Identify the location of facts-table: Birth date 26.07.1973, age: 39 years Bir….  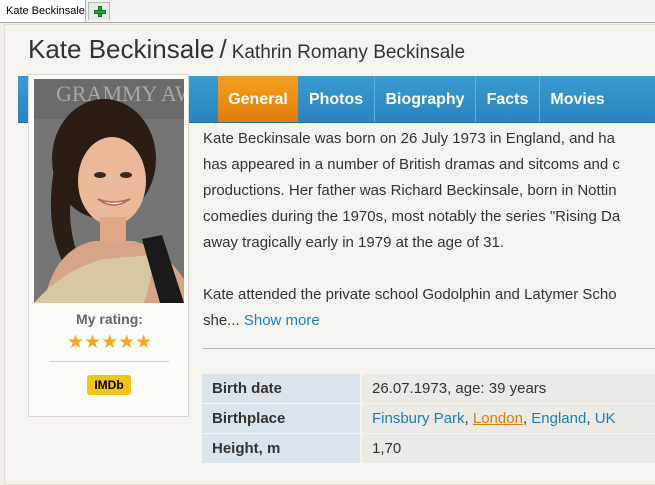
(428, 419).